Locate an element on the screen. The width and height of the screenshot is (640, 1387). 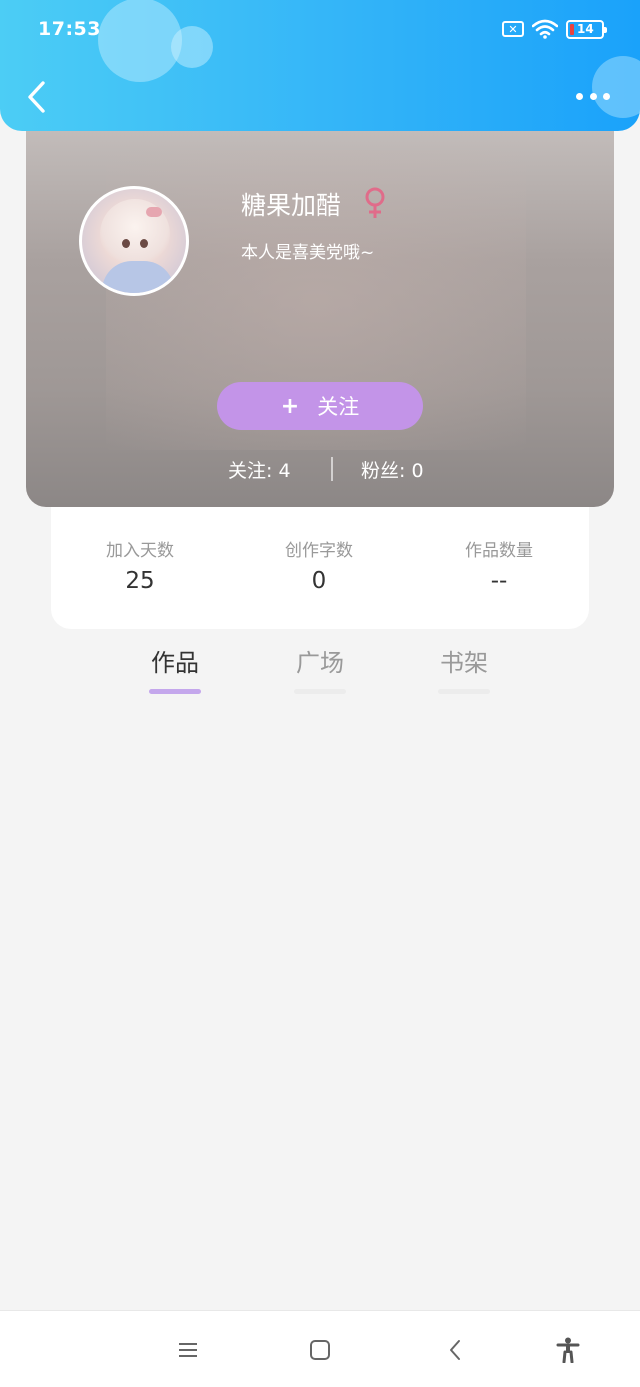
tab-square: 广场 is located at coordinates (320, 670).